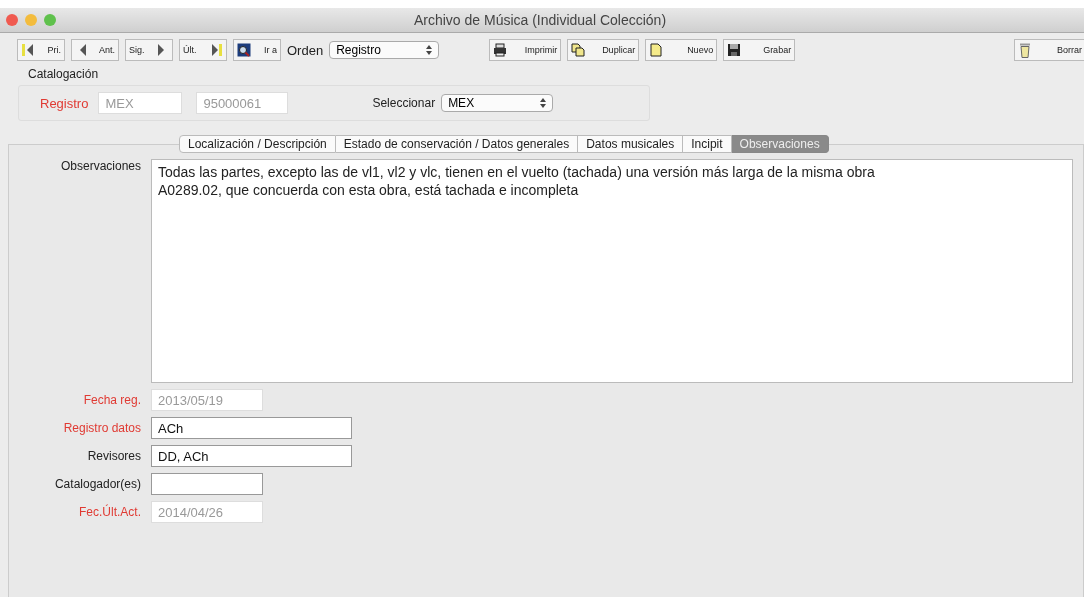  What do you see at coordinates (1049, 50) in the screenshot?
I see `toolbar-button: Borrar` at bounding box center [1049, 50].